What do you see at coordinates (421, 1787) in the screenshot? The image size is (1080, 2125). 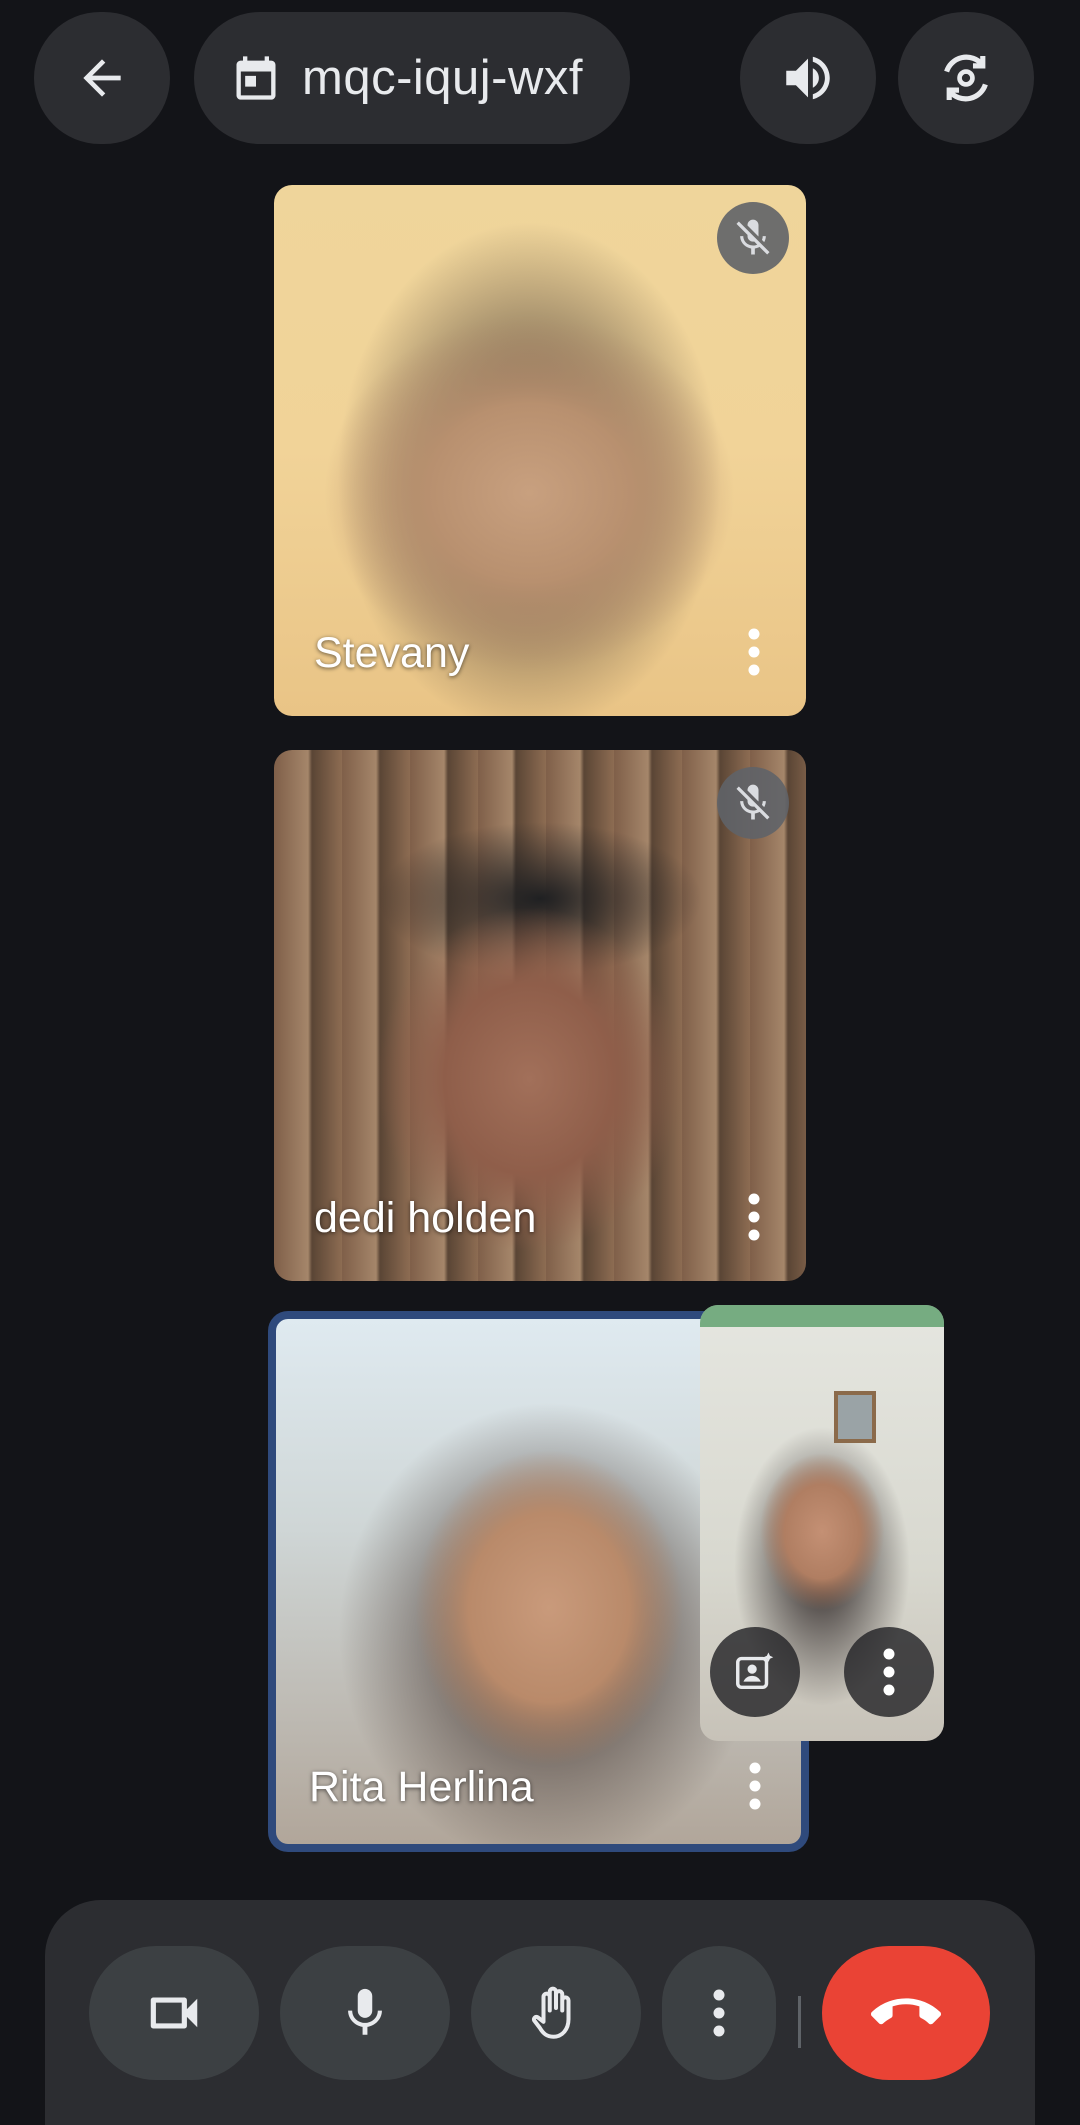 I see `participant-name: Rita Herlina` at bounding box center [421, 1787].